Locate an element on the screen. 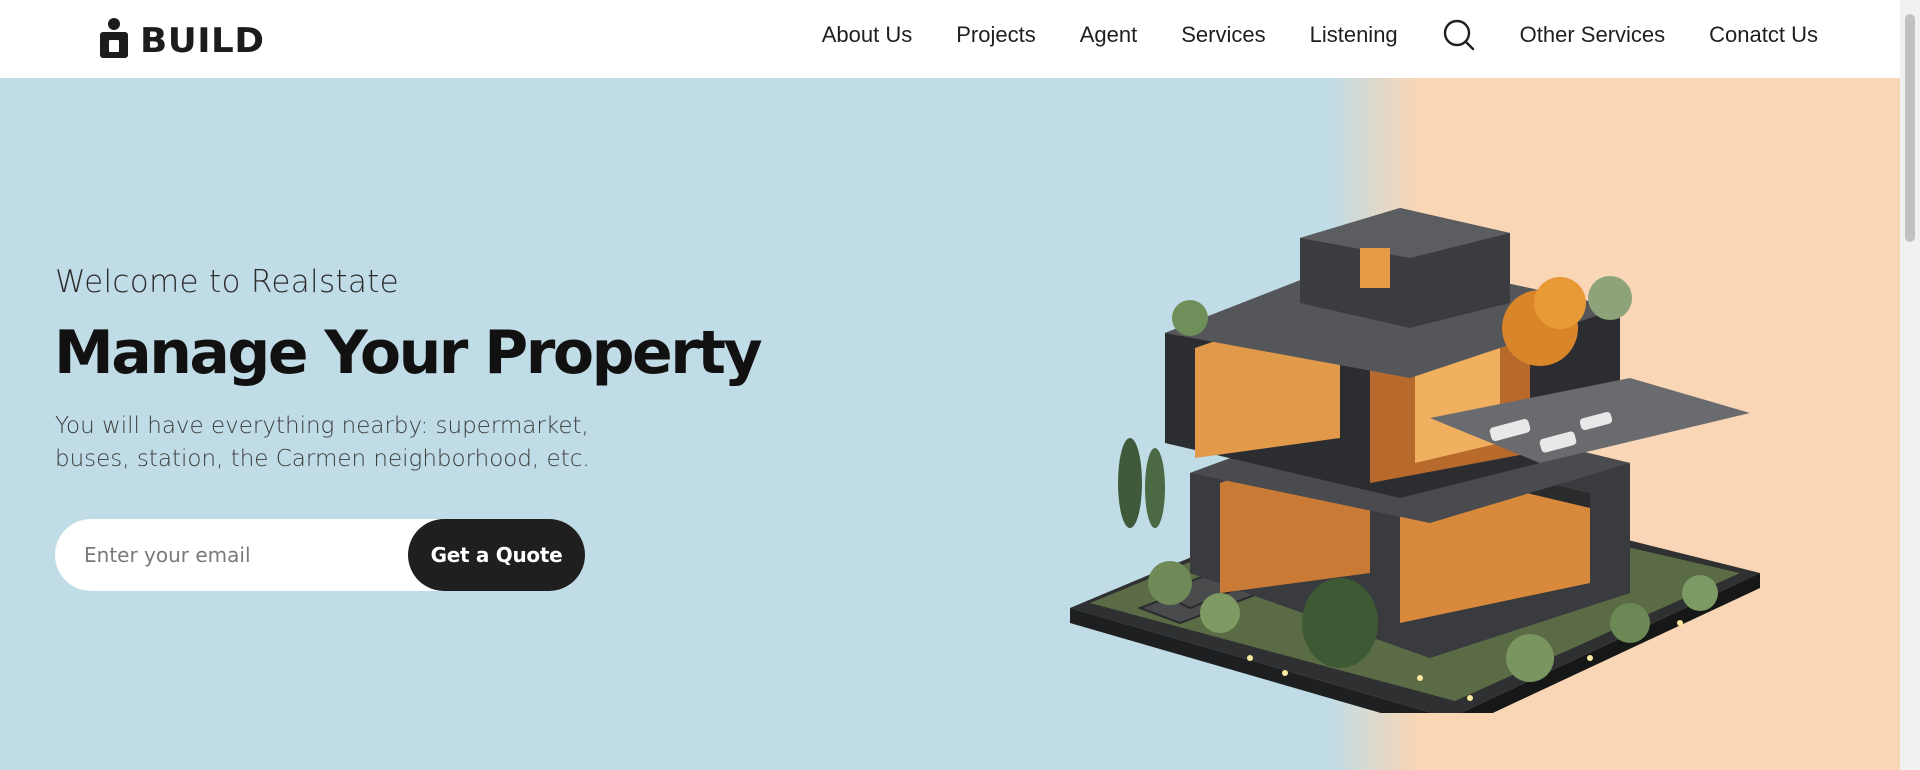 The height and width of the screenshot is (770, 1920). nav-projects: Projects is located at coordinates (995, 35).